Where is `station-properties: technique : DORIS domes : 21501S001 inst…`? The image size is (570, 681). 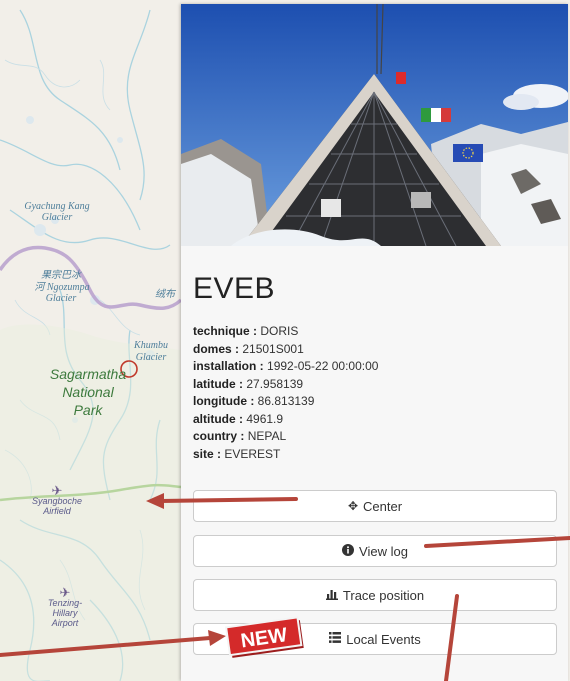
station-properties: technique : DORIS domes : 21501S001 inst… is located at coordinates (285, 393).